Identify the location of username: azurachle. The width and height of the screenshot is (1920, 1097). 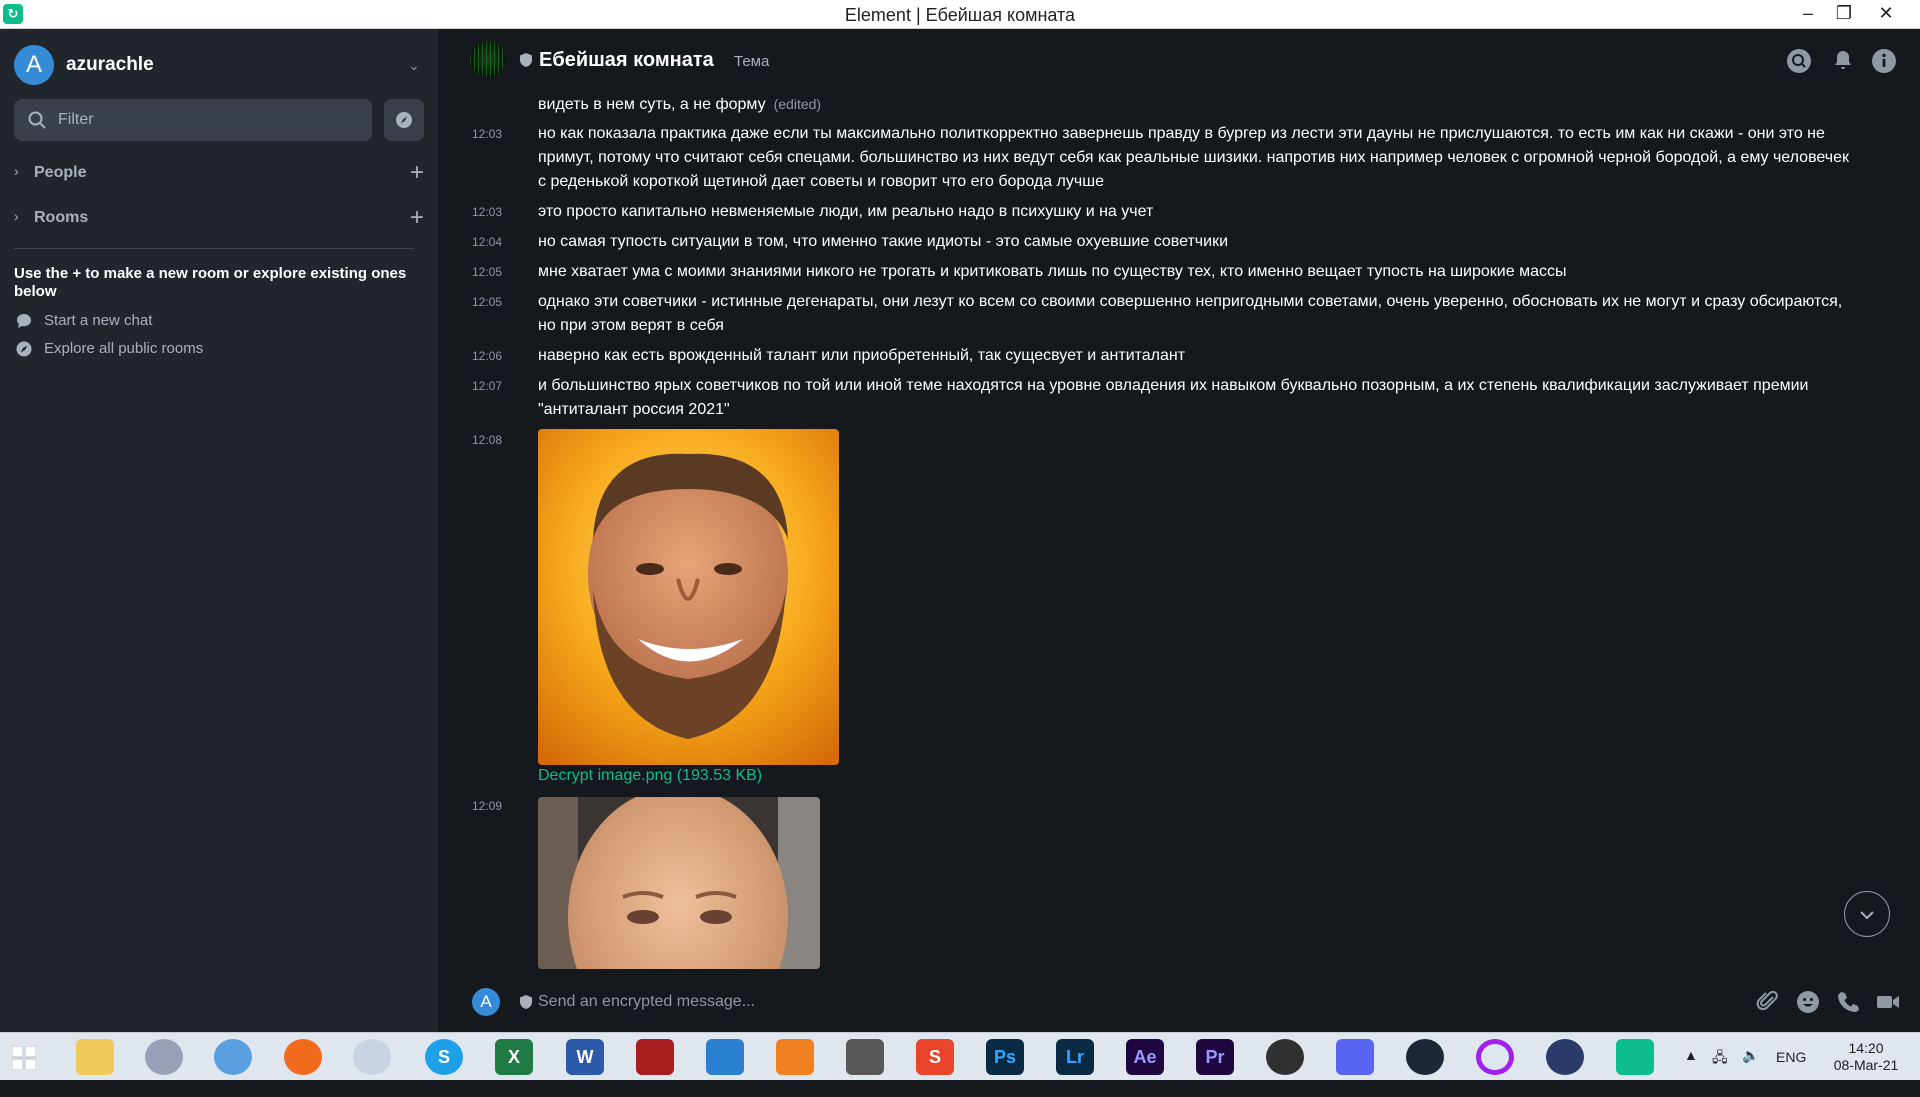
(110, 65).